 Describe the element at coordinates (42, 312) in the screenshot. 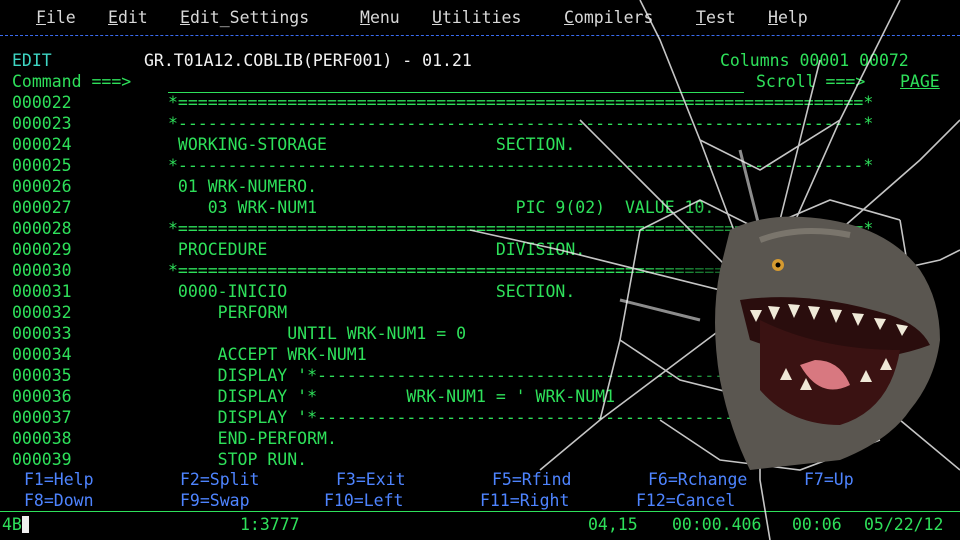

I see `line-number: 000032` at that location.